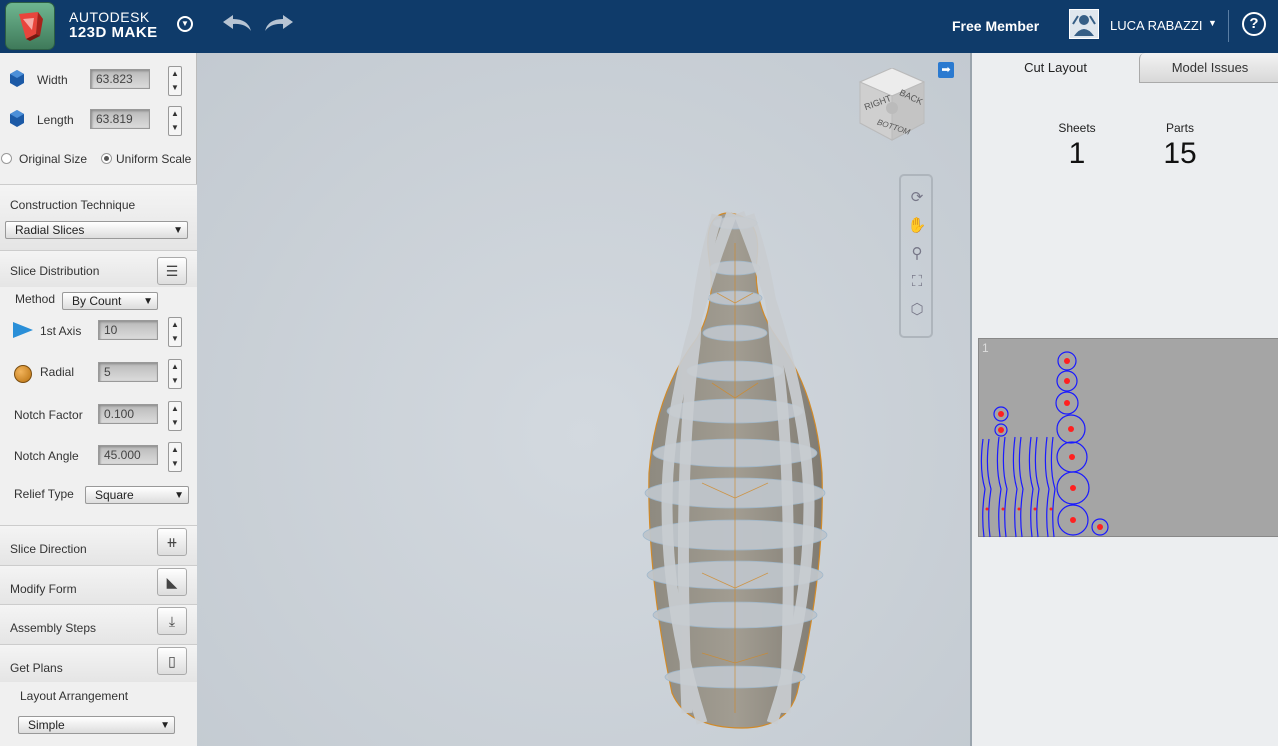  What do you see at coordinates (1208, 68) in the screenshot?
I see `tab-model-issues: Model Issues` at bounding box center [1208, 68].